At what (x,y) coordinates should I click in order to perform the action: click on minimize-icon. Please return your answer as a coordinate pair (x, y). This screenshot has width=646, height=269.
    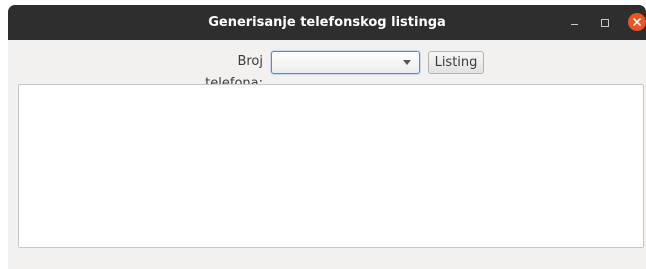
    Looking at the image, I should click on (574, 24).